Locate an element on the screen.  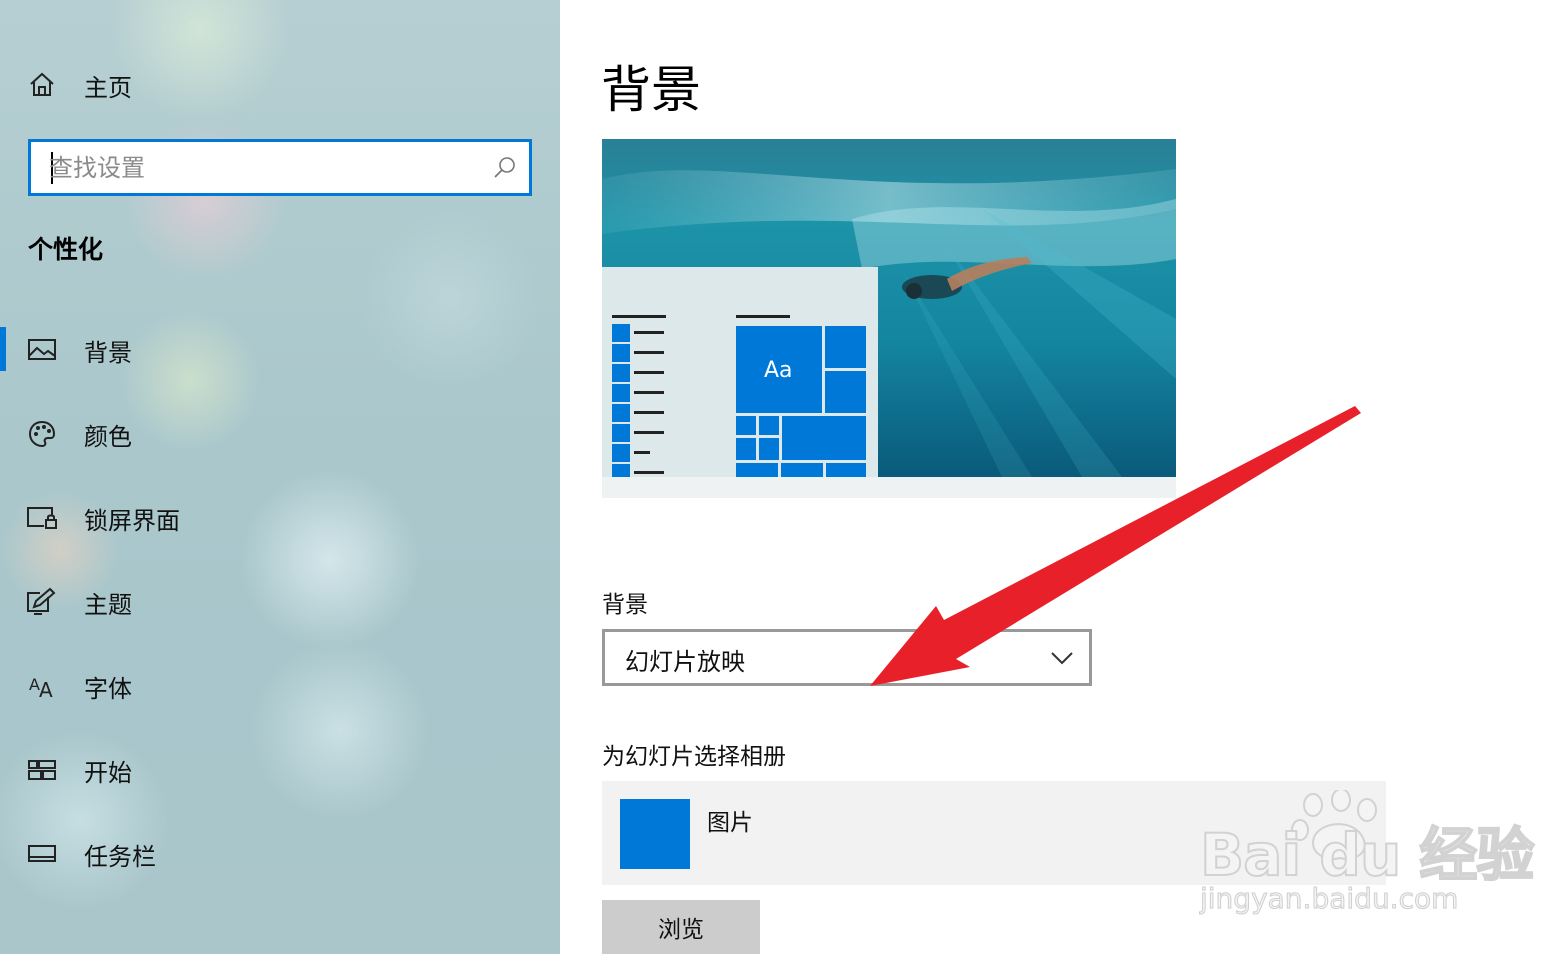
sidebar-item-start: 开始 is located at coordinates (280, 770).